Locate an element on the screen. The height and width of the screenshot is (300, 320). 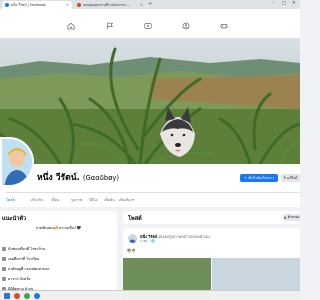
intro-row: นักท่องเที่ยวที่ ไร่ชาบ้าน is located at coordinates (23, 249).